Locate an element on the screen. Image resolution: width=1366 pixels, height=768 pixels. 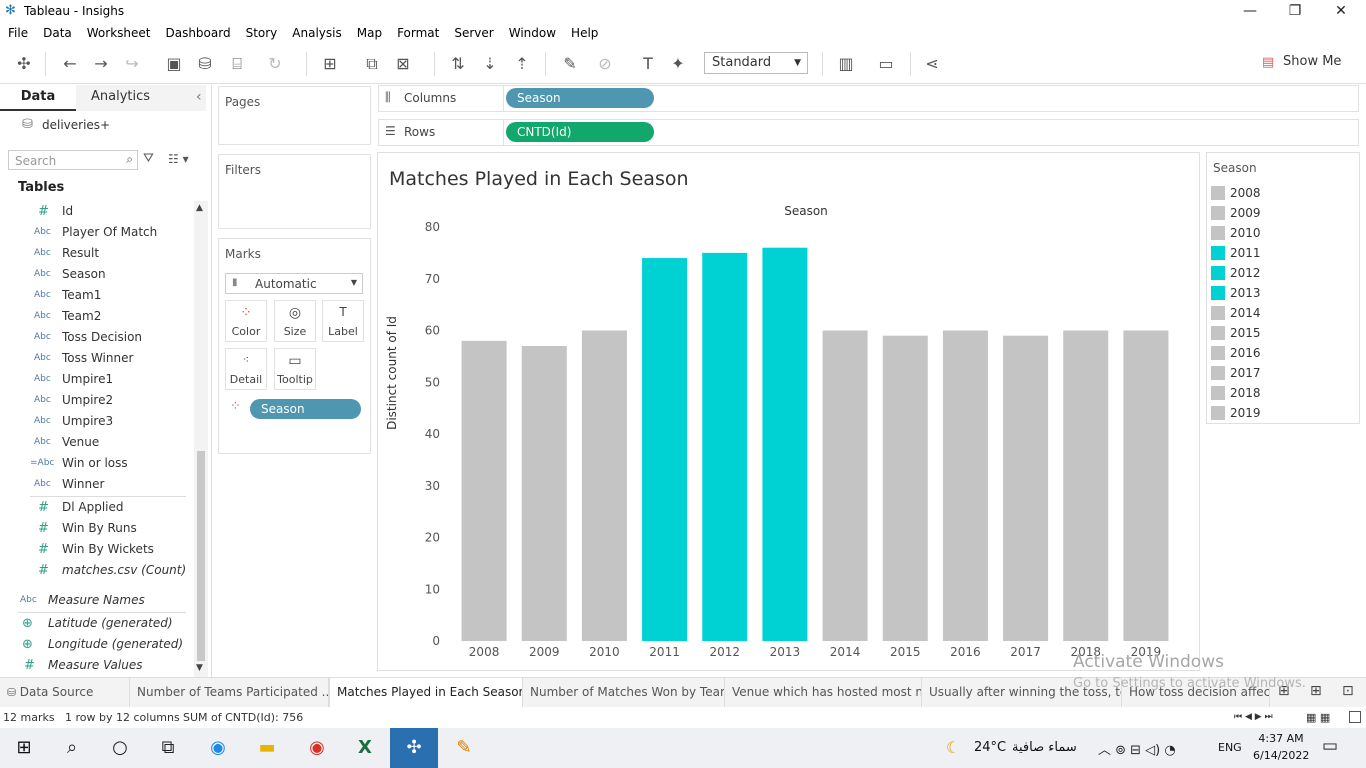
clear-sheet-icon: ⊠ is located at coordinates (403, 64).